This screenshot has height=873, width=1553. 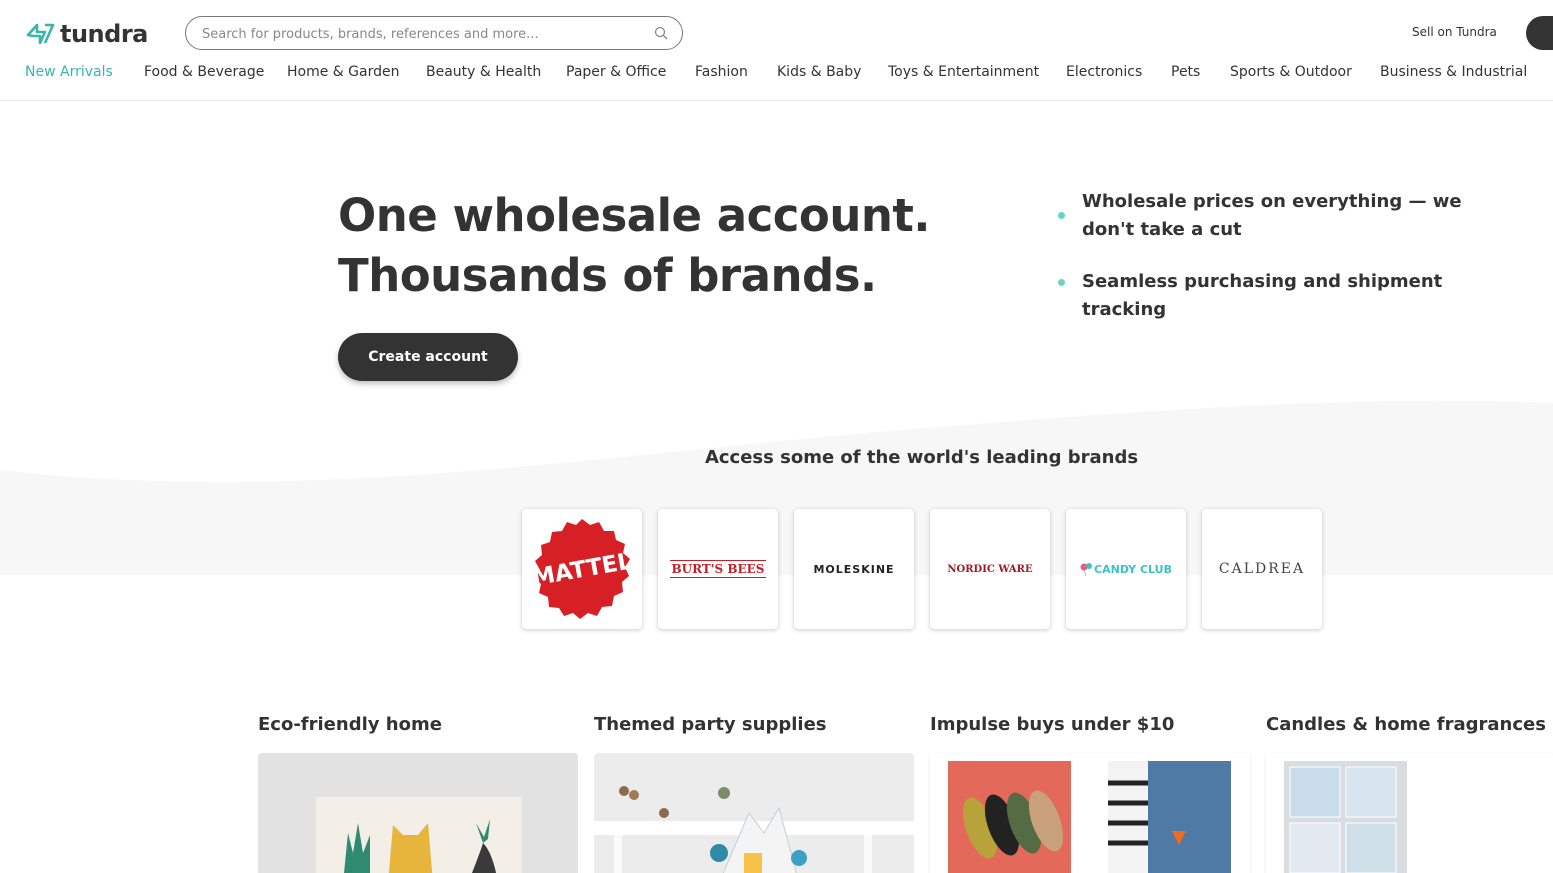 I want to click on brand-card-caldrea: CALDREA, so click(x=1262, y=569).